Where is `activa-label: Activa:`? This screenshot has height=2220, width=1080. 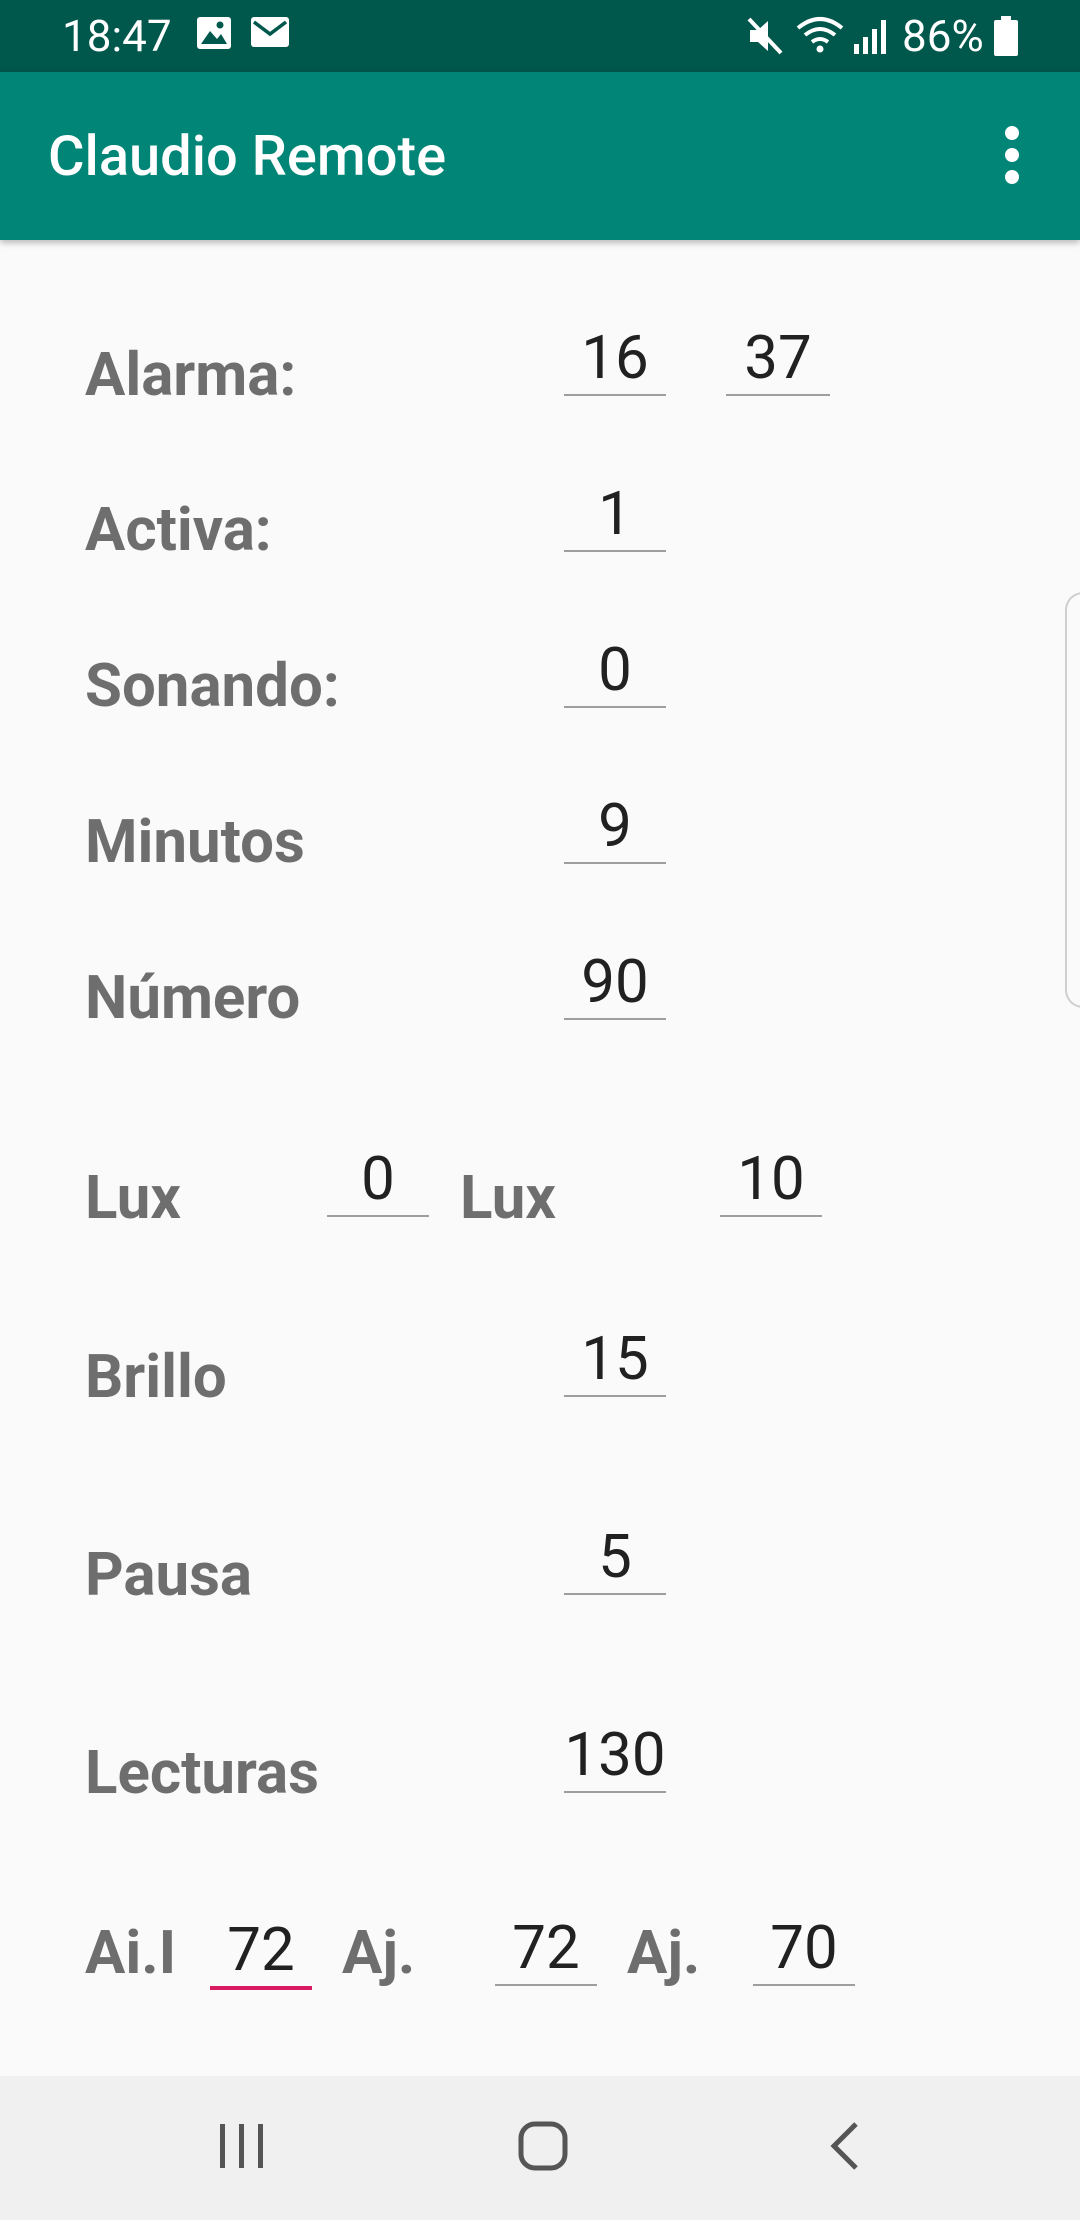 activa-label: Activa: is located at coordinates (178, 529).